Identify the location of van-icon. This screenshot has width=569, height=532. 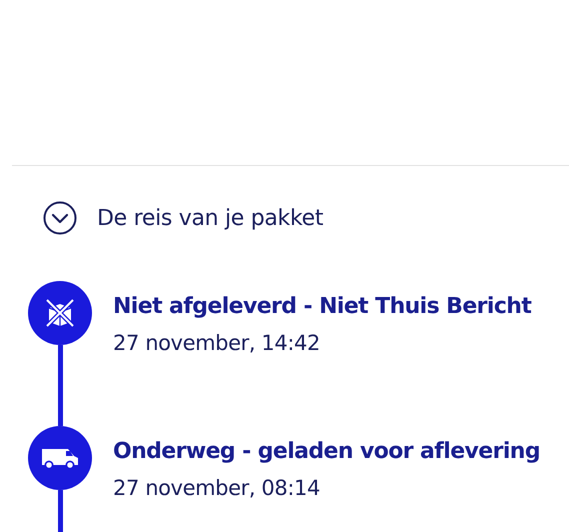
(60, 458).